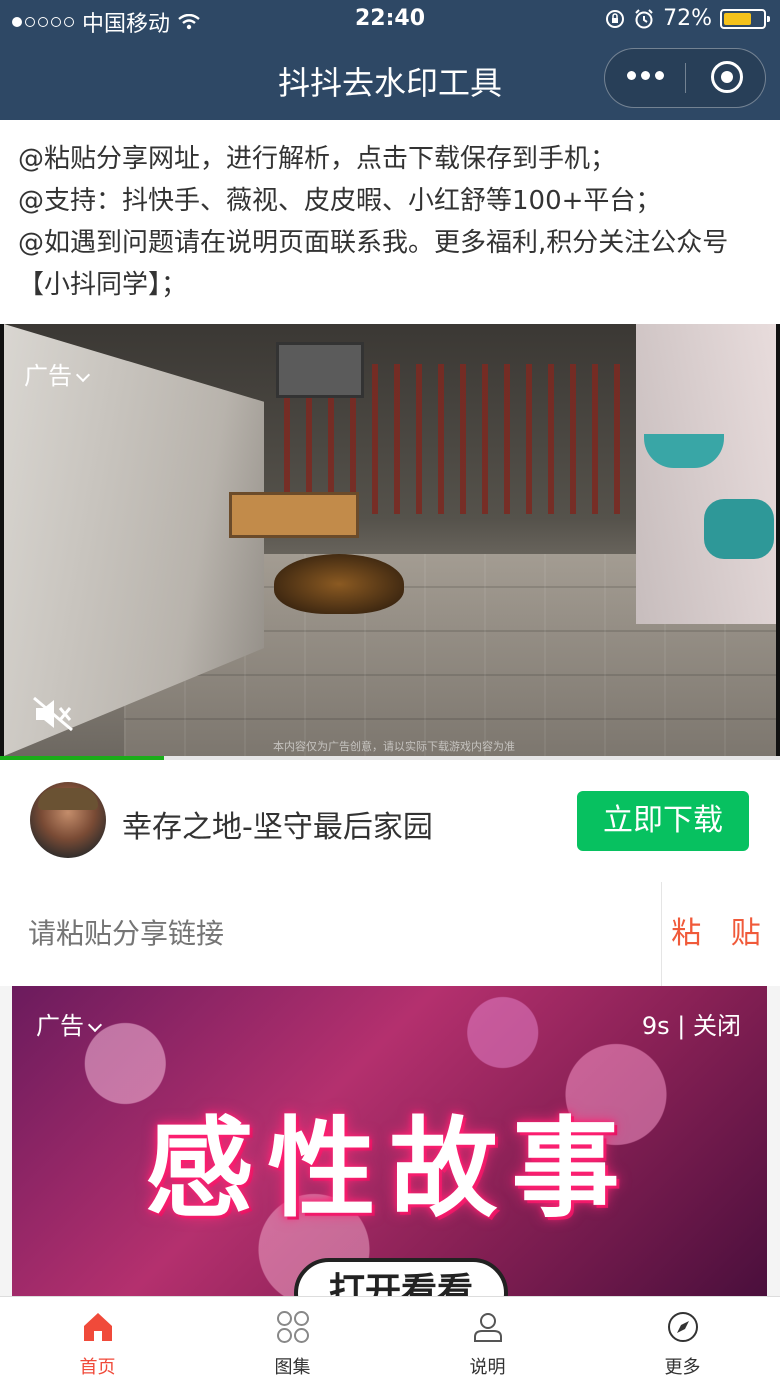 The height and width of the screenshot is (1387, 780). What do you see at coordinates (320, 370) in the screenshot?
I see `tv-prop` at bounding box center [320, 370].